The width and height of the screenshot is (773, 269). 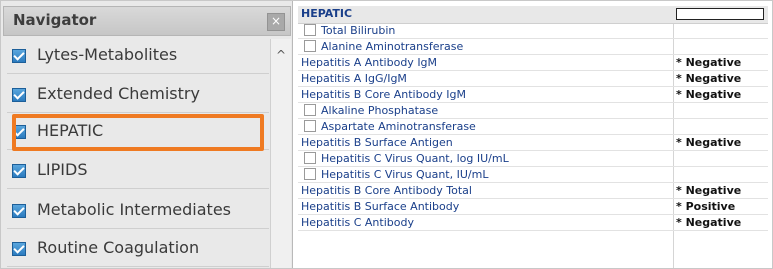 I want to click on navigator-header: Navigator ×, so click(x=147, y=21).